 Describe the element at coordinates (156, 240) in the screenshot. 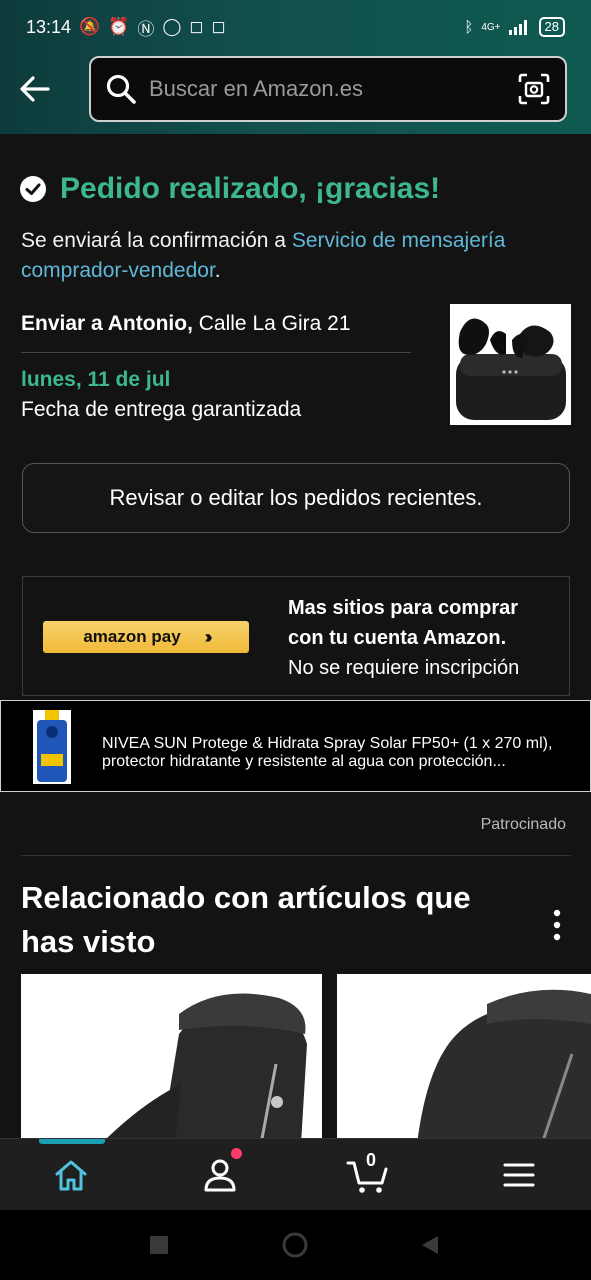

I see `message-text: Se enviará la confirmación a` at that location.